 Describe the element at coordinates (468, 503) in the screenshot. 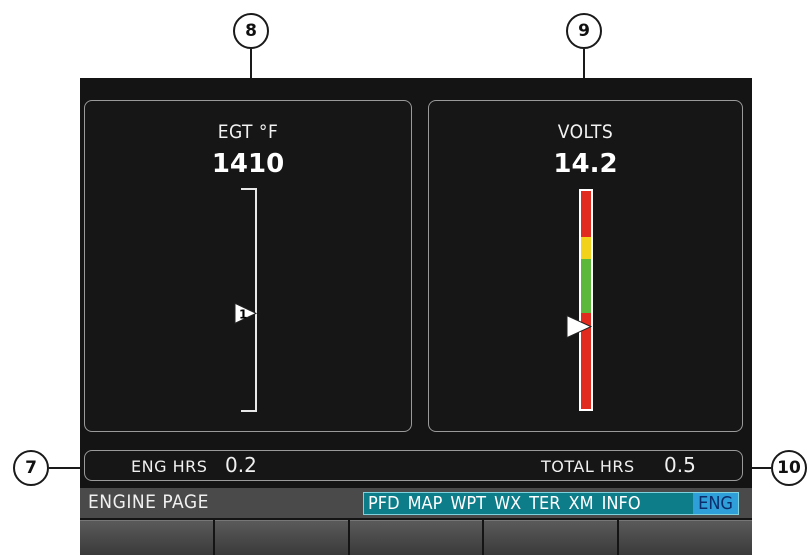

I see `tab-wpt: WPT` at that location.